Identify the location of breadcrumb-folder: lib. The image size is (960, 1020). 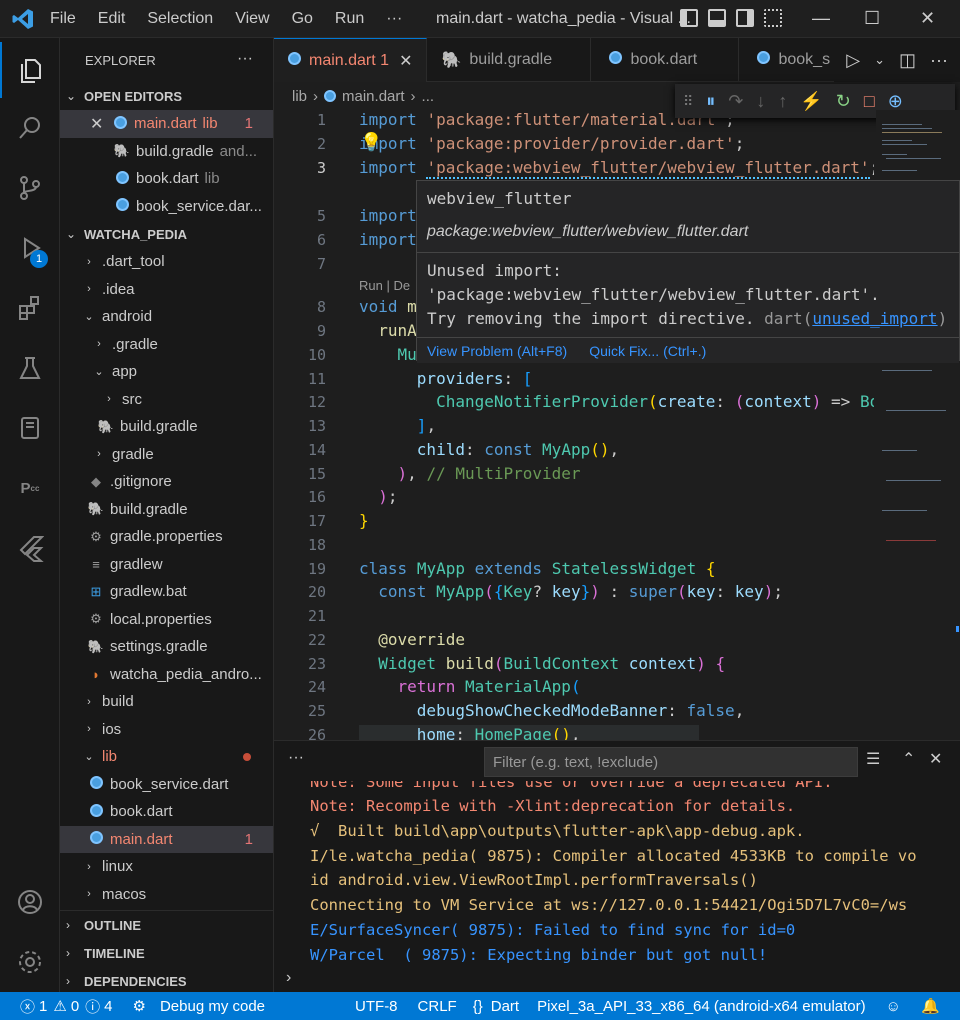
(299, 96).